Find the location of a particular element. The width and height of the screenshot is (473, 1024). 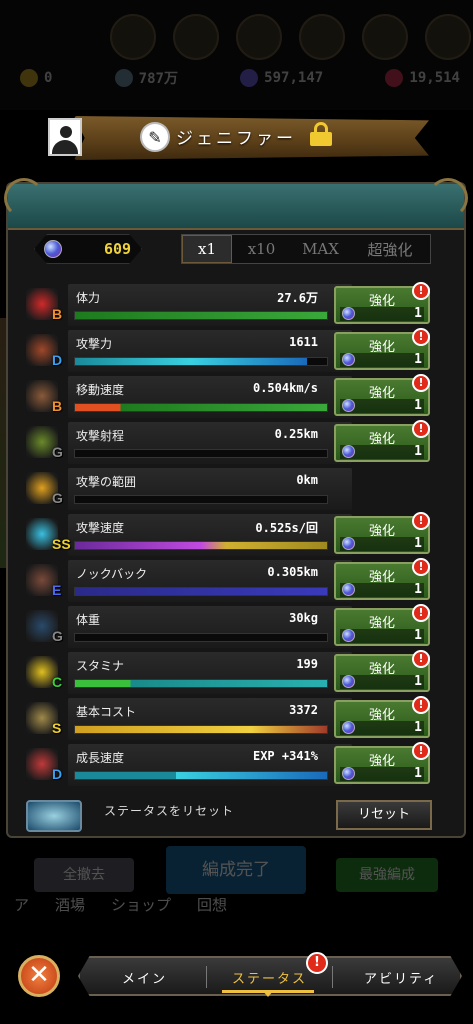

stat-grade: G is located at coordinates (57, 636).